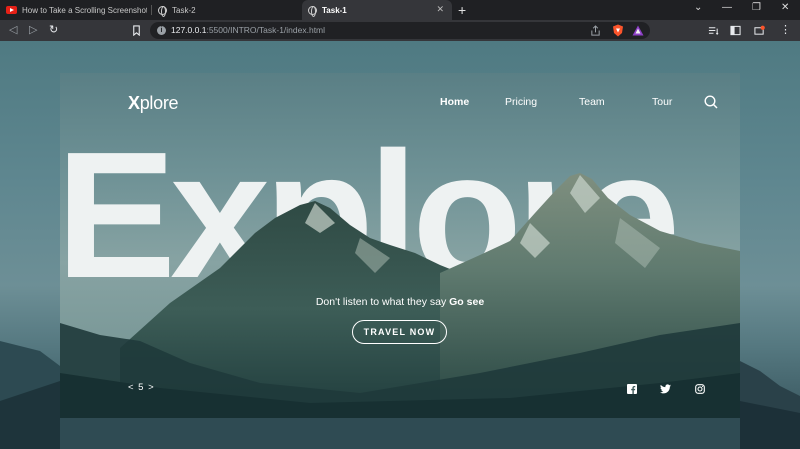 Image resolution: width=800 pixels, height=449 pixels. I want to click on tagline-lead: Don't listen to what they say, so click(381, 302).